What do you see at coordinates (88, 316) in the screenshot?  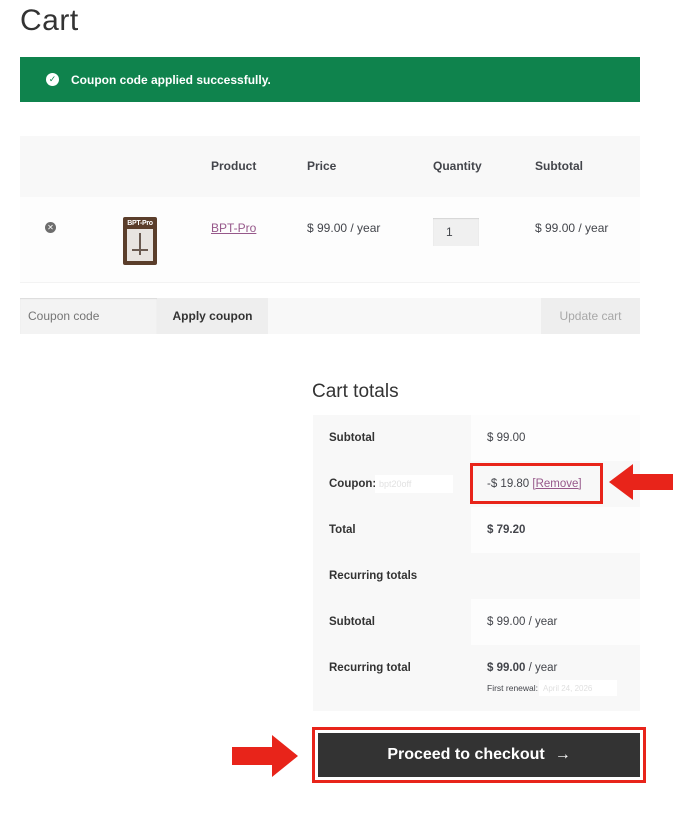 I see `coupon-code-input` at bounding box center [88, 316].